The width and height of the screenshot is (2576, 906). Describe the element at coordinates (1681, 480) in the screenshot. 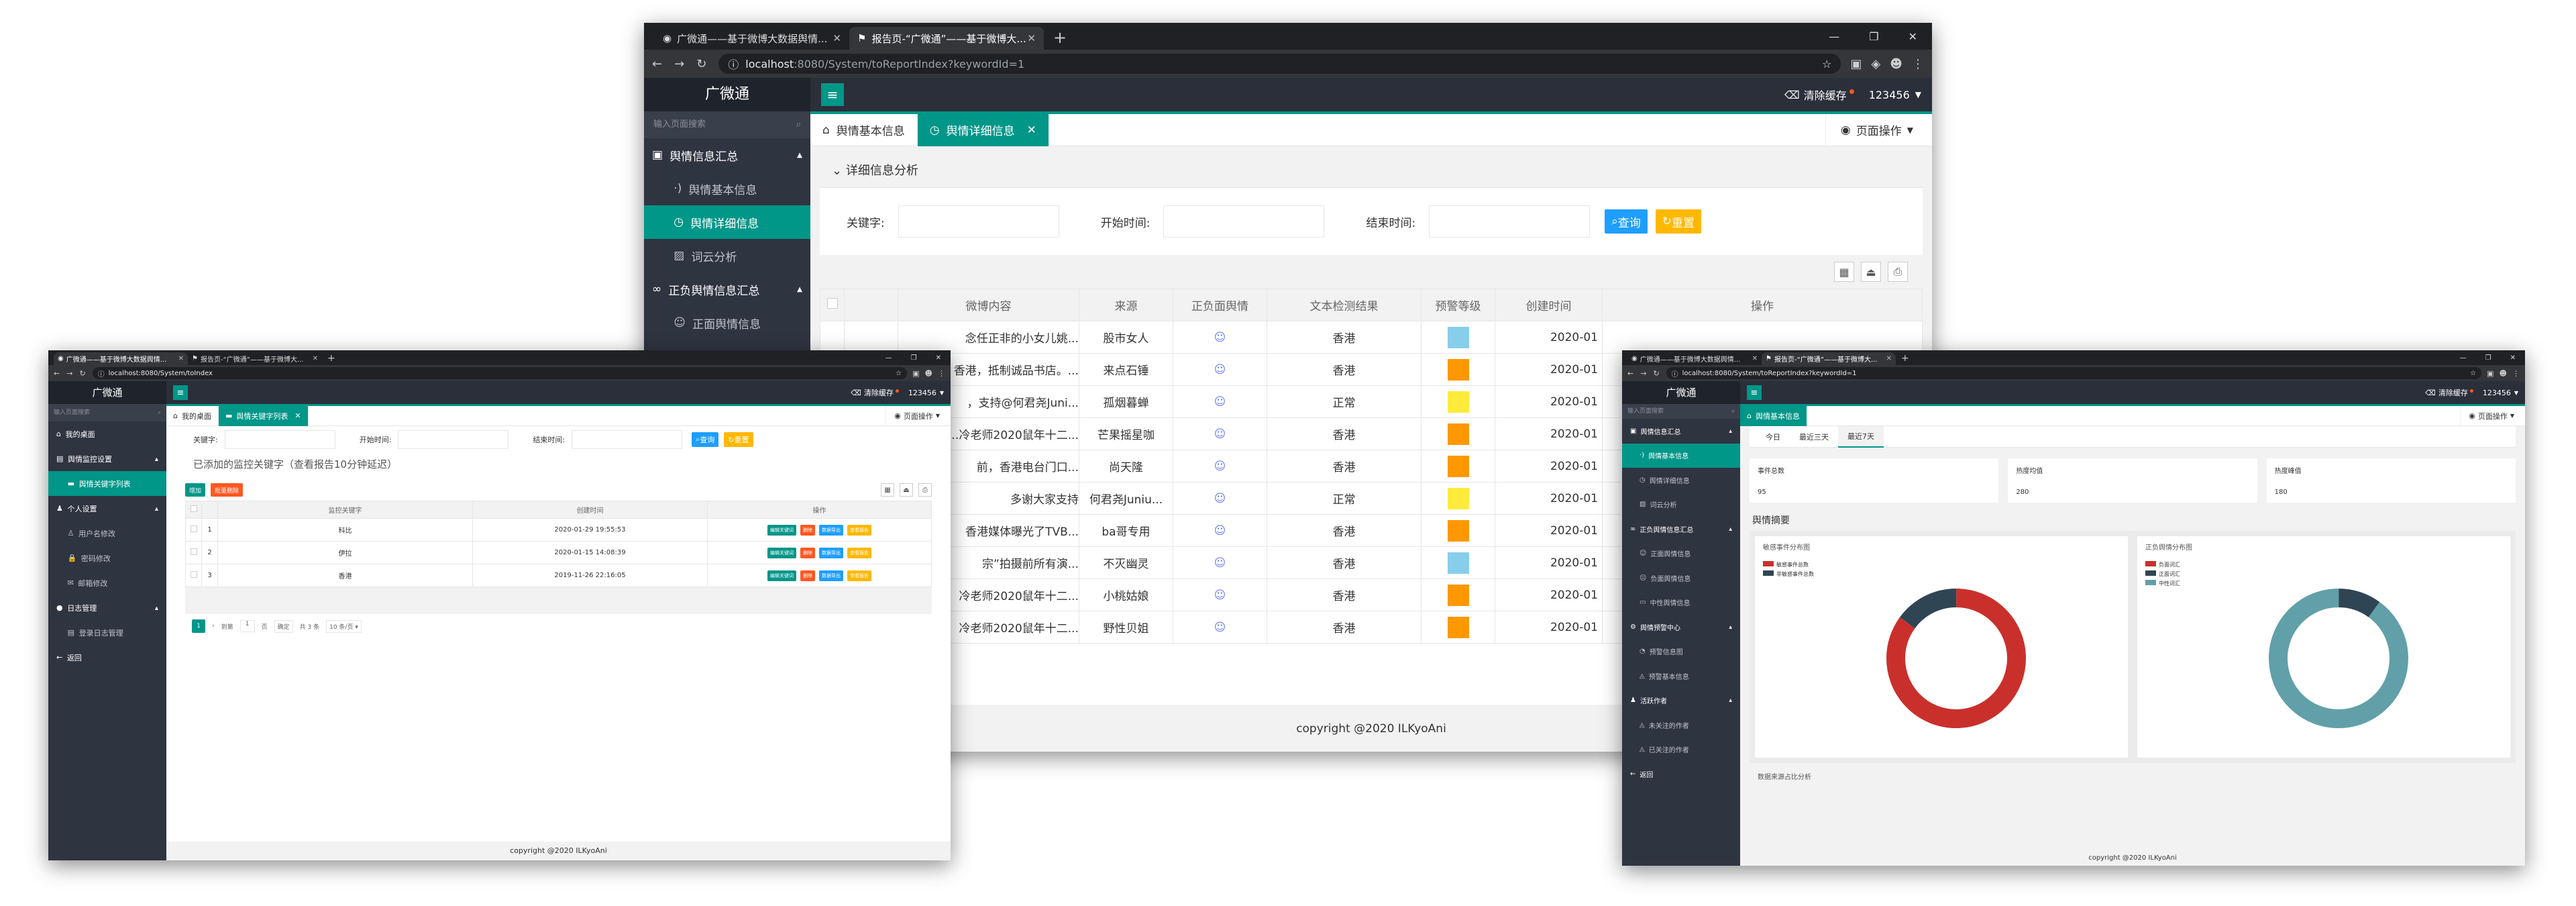

I see `sidebar-item: ◷ 舆情详细信息` at that location.